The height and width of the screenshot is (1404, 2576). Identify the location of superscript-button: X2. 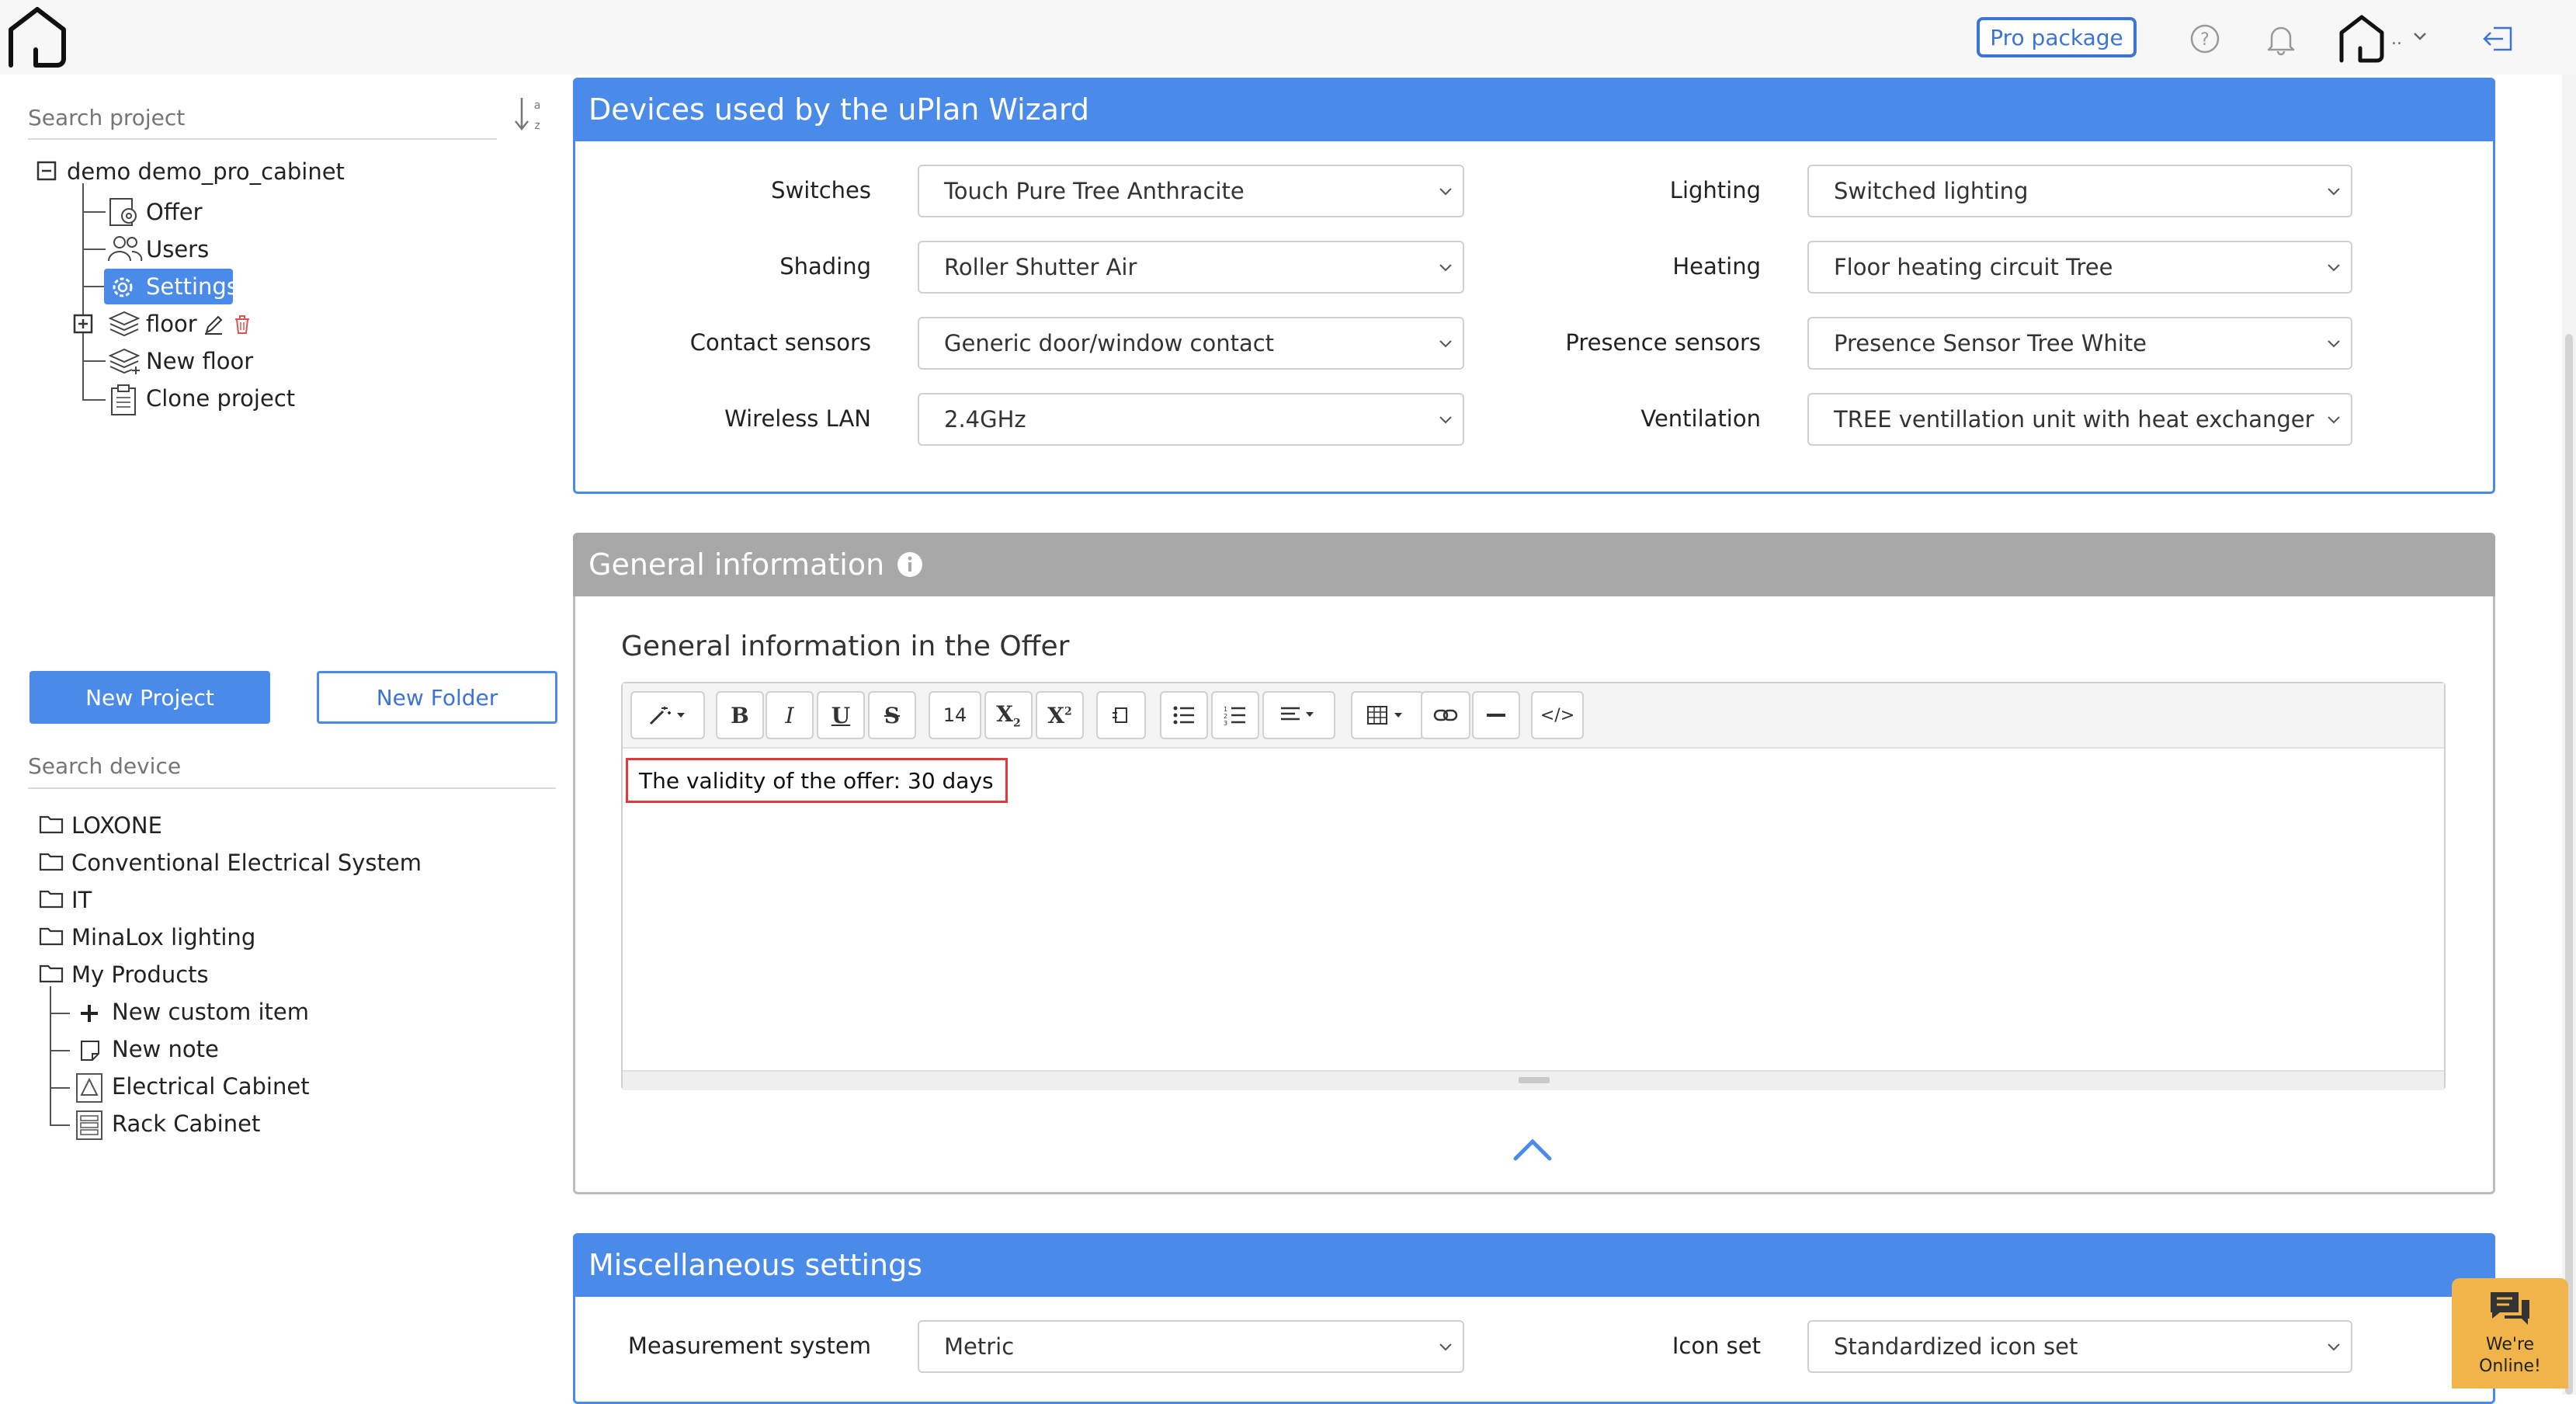
(1060, 715).